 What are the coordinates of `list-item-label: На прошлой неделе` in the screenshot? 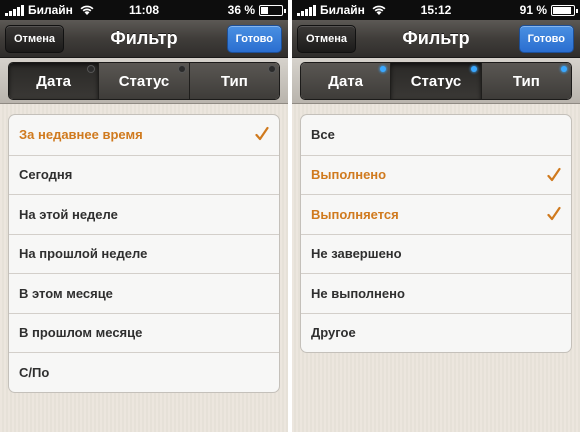 It's located at (83, 254).